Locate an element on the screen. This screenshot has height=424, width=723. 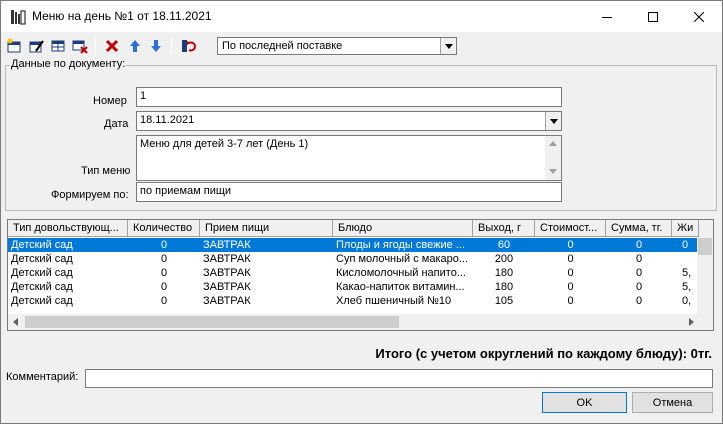
refresh-button is located at coordinates (189, 46).